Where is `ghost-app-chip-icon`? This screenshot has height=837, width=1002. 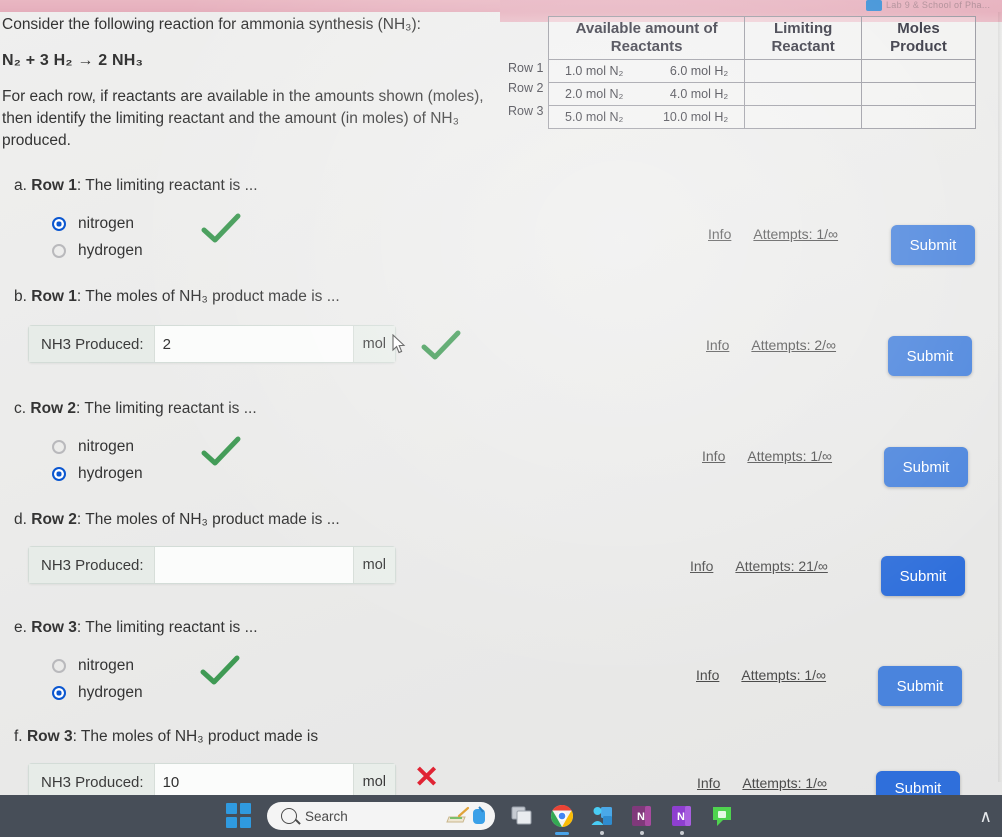 ghost-app-chip-icon is located at coordinates (874, 5).